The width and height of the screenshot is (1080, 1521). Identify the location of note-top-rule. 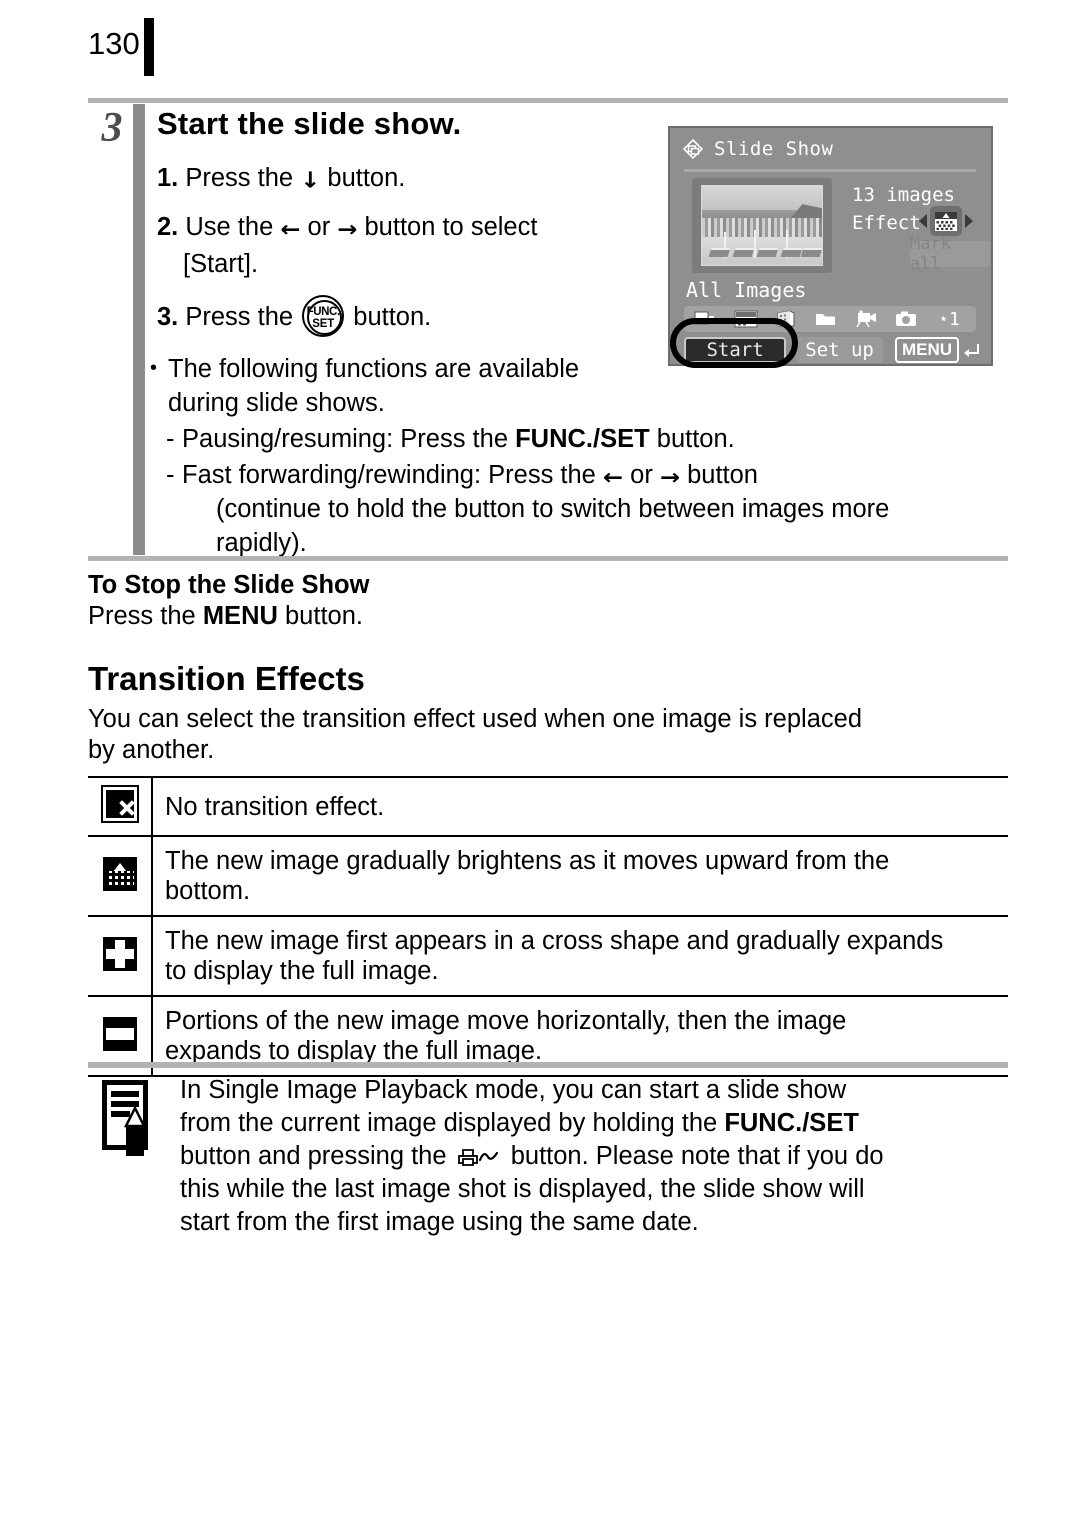
(548, 1065).